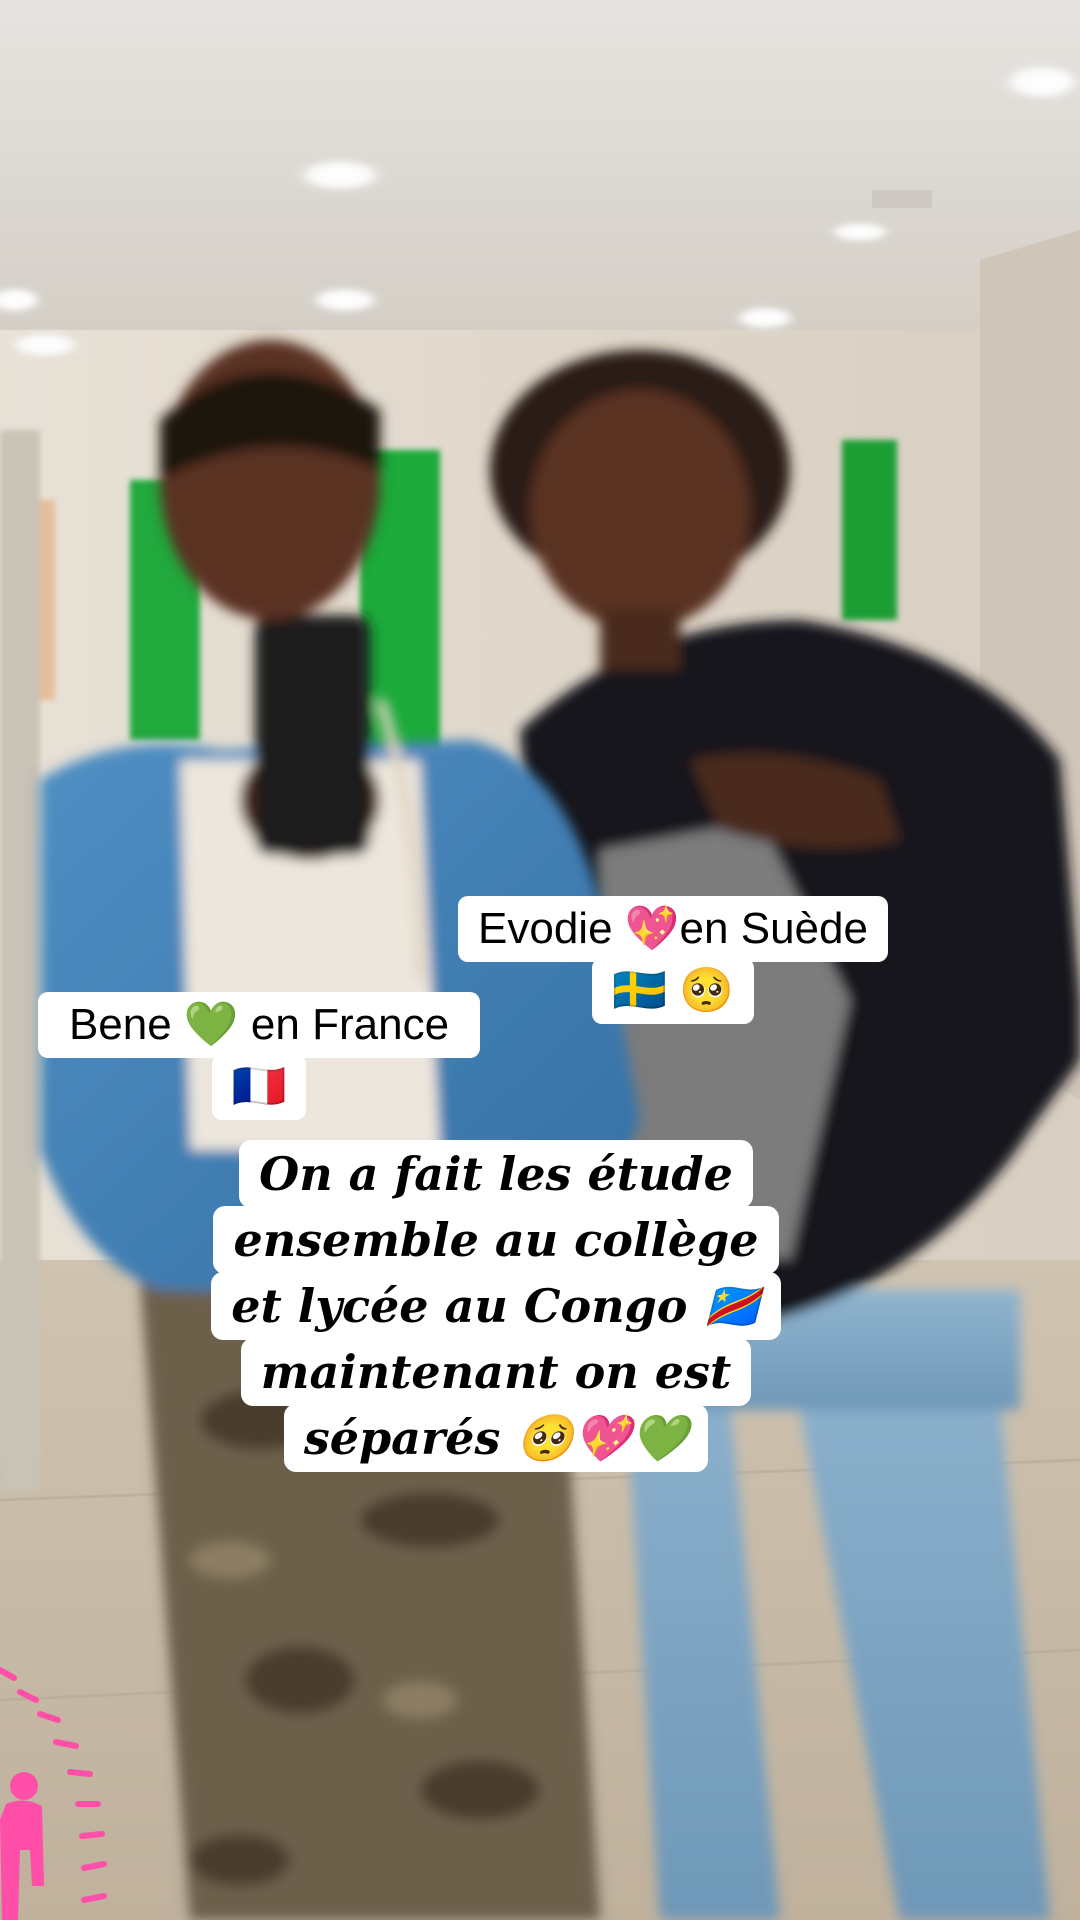 The height and width of the screenshot is (1920, 1080). What do you see at coordinates (496, 1438) in the screenshot?
I see `caption-line-5: séparés 🥺💖💚` at bounding box center [496, 1438].